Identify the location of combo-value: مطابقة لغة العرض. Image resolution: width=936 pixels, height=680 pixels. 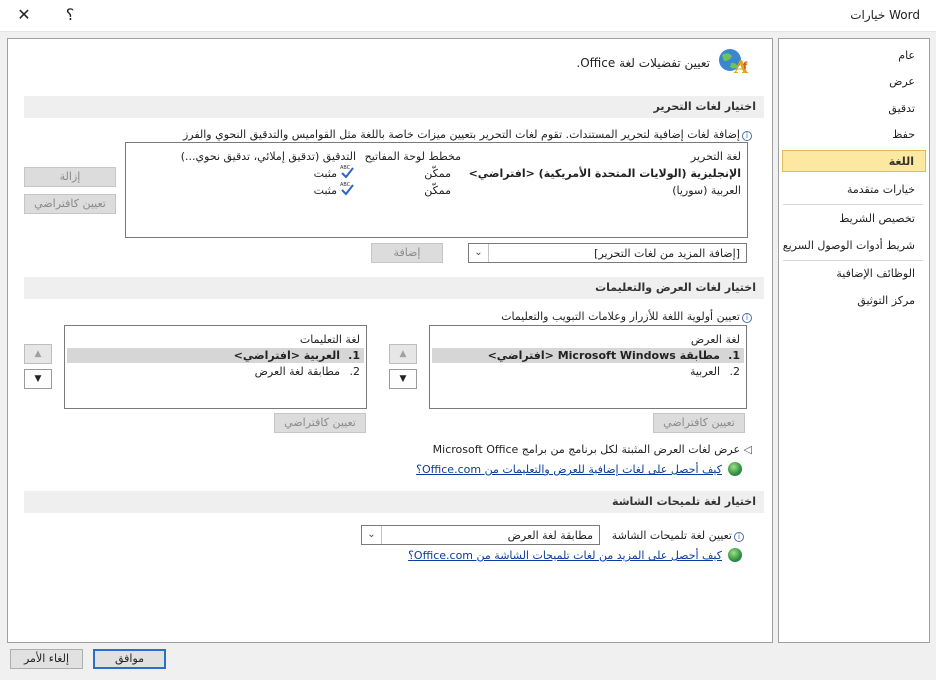
(550, 535).